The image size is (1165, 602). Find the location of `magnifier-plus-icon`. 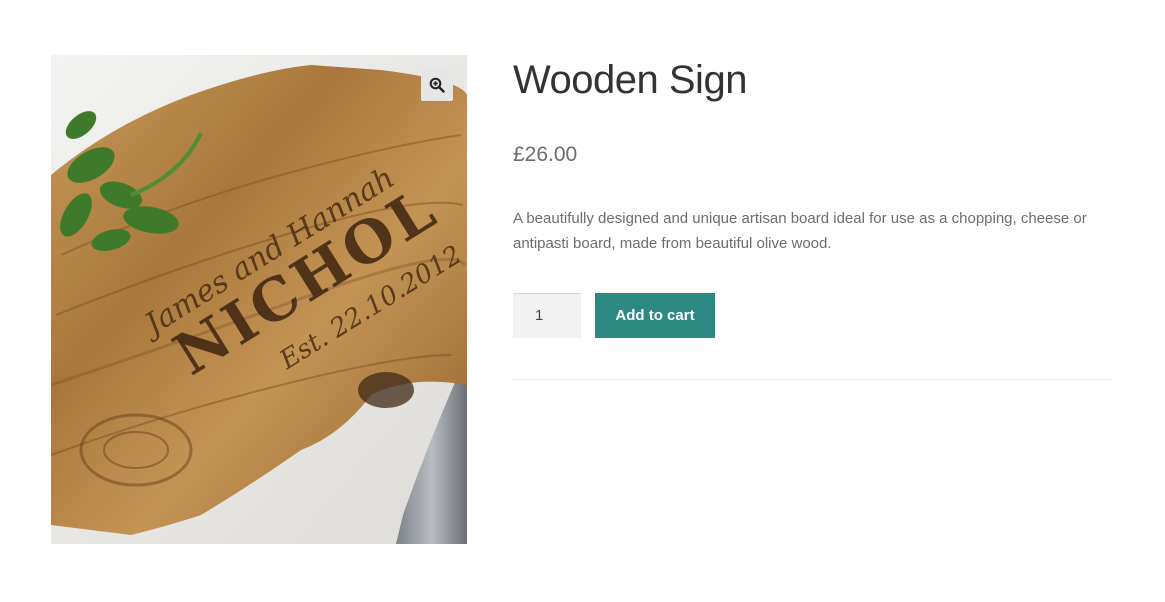

magnifier-plus-icon is located at coordinates (437, 85).